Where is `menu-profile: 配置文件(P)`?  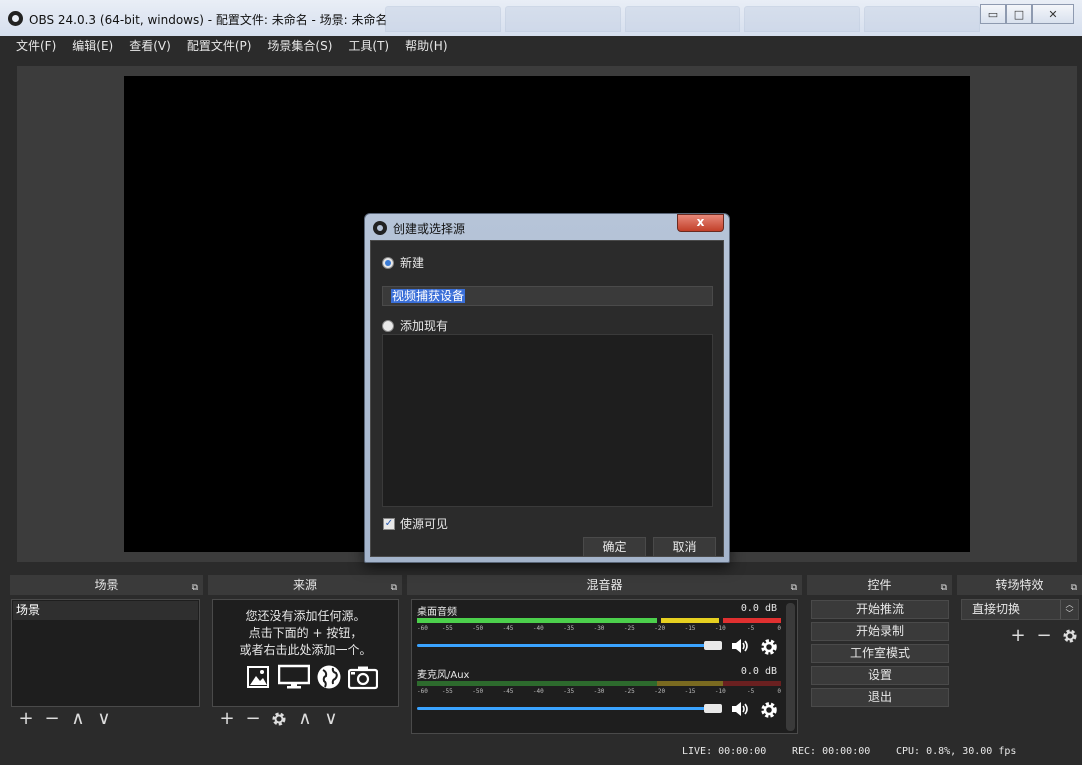 menu-profile: 配置文件(P) is located at coordinates (219, 47).